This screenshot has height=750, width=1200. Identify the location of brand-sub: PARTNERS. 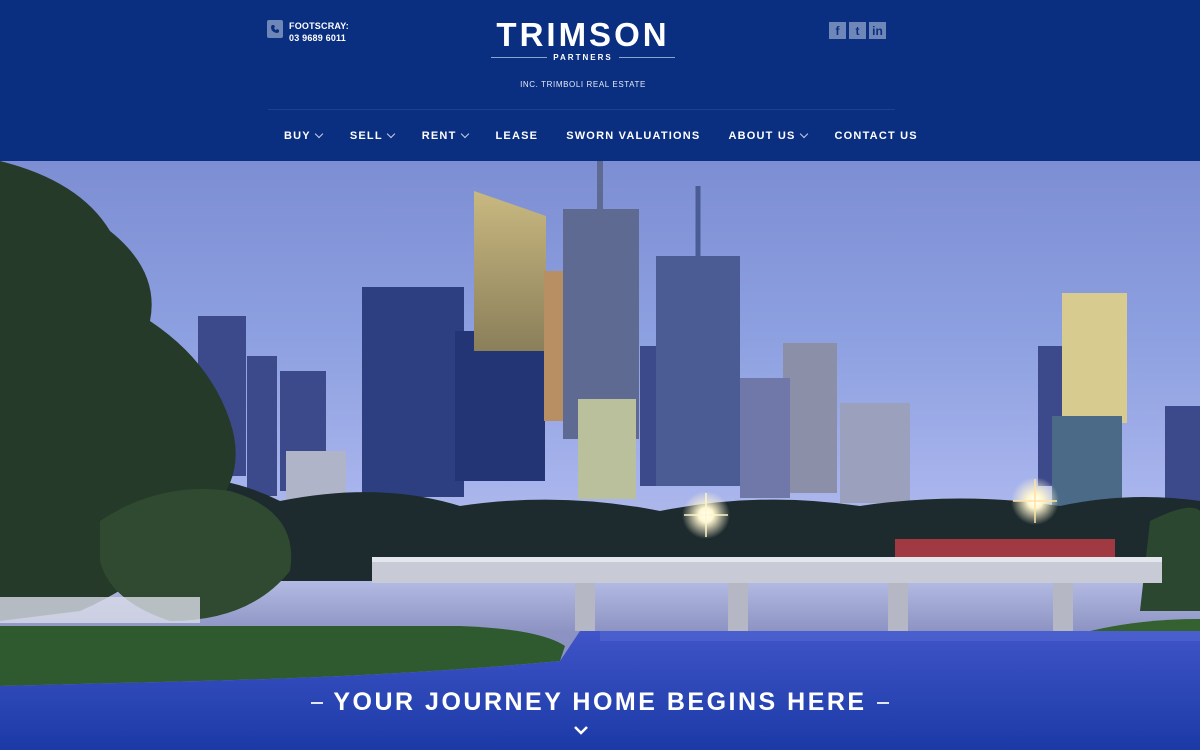
(583, 57).